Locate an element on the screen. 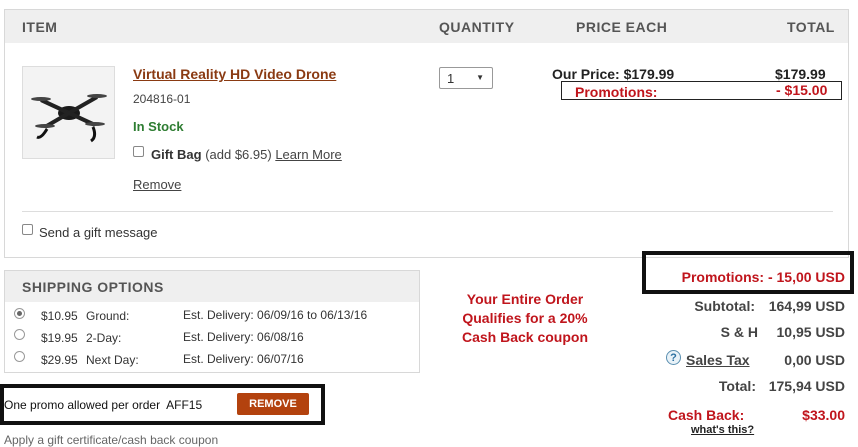 The width and height of the screenshot is (858, 447). gift-bag-price: (add $6.95) is located at coordinates (238, 154).